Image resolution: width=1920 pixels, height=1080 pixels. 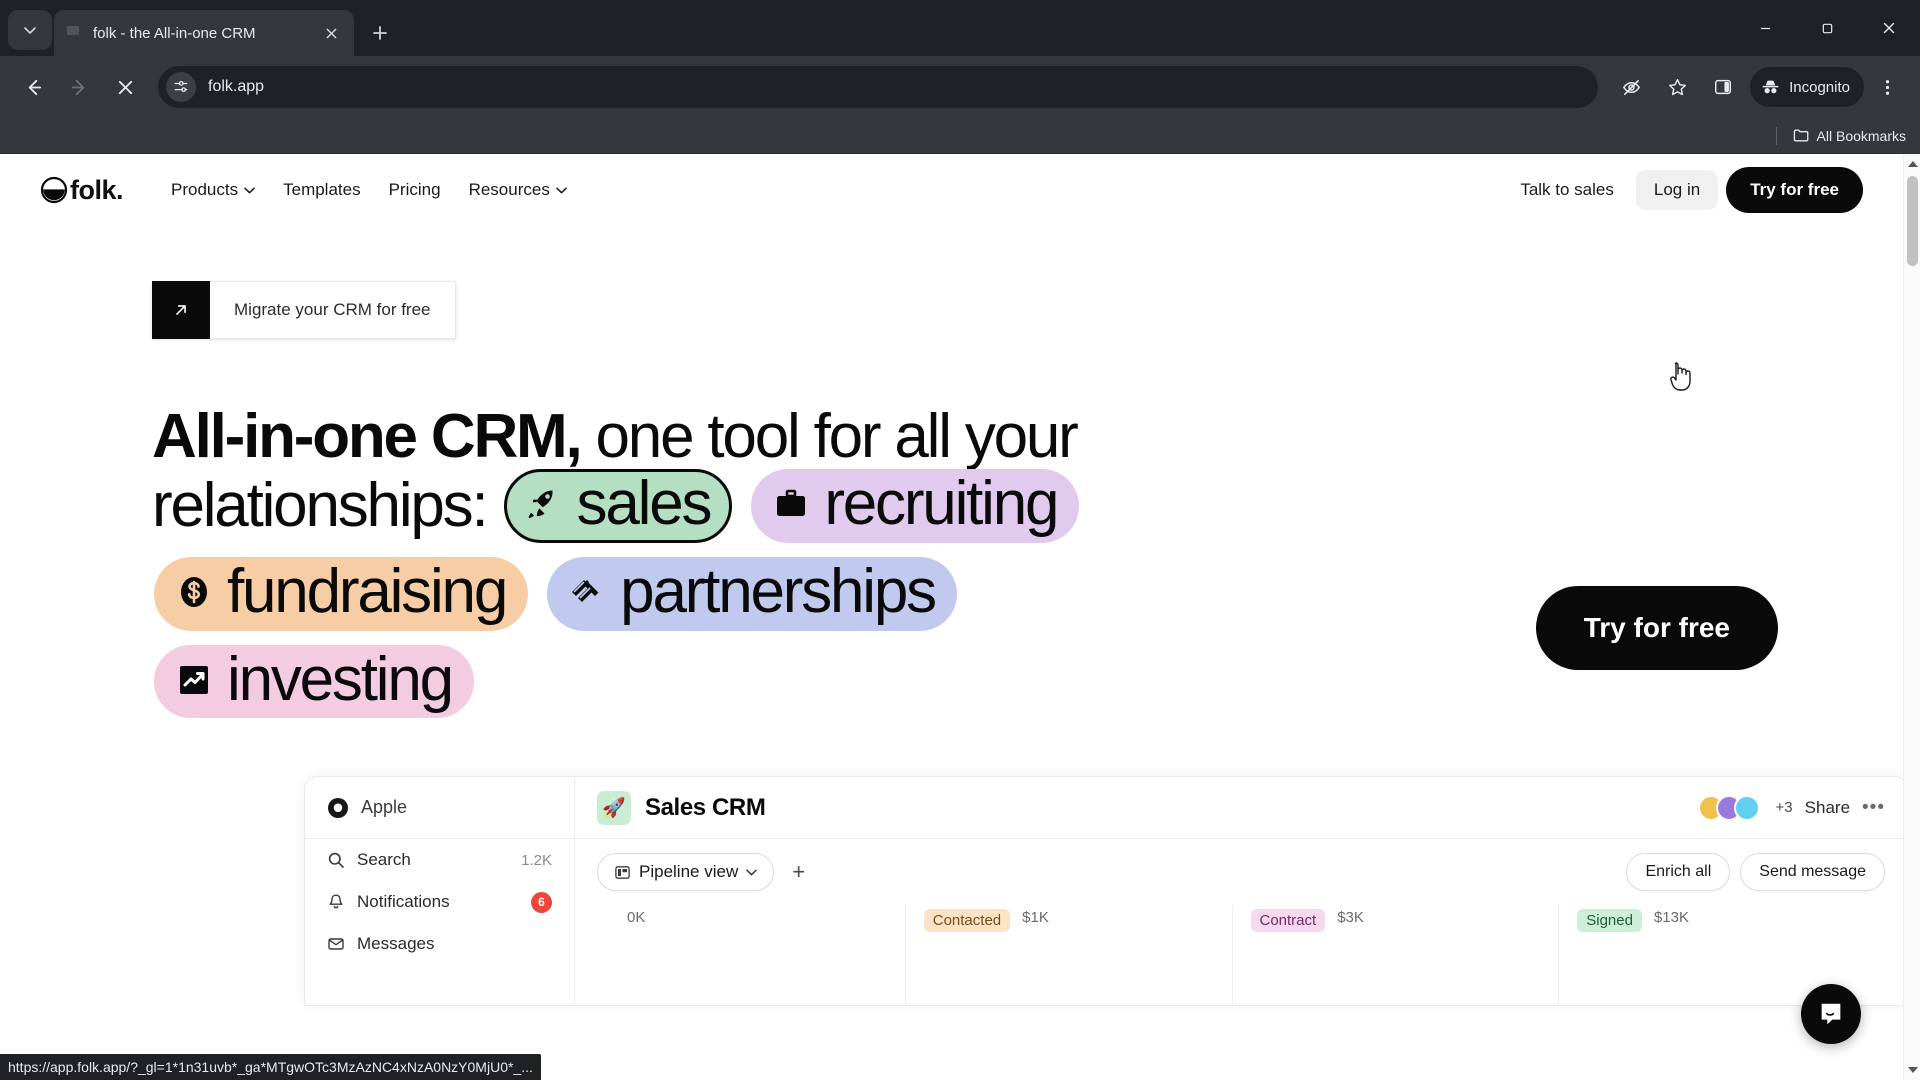 I want to click on log-in-button: Log in, so click(x=1677, y=190).